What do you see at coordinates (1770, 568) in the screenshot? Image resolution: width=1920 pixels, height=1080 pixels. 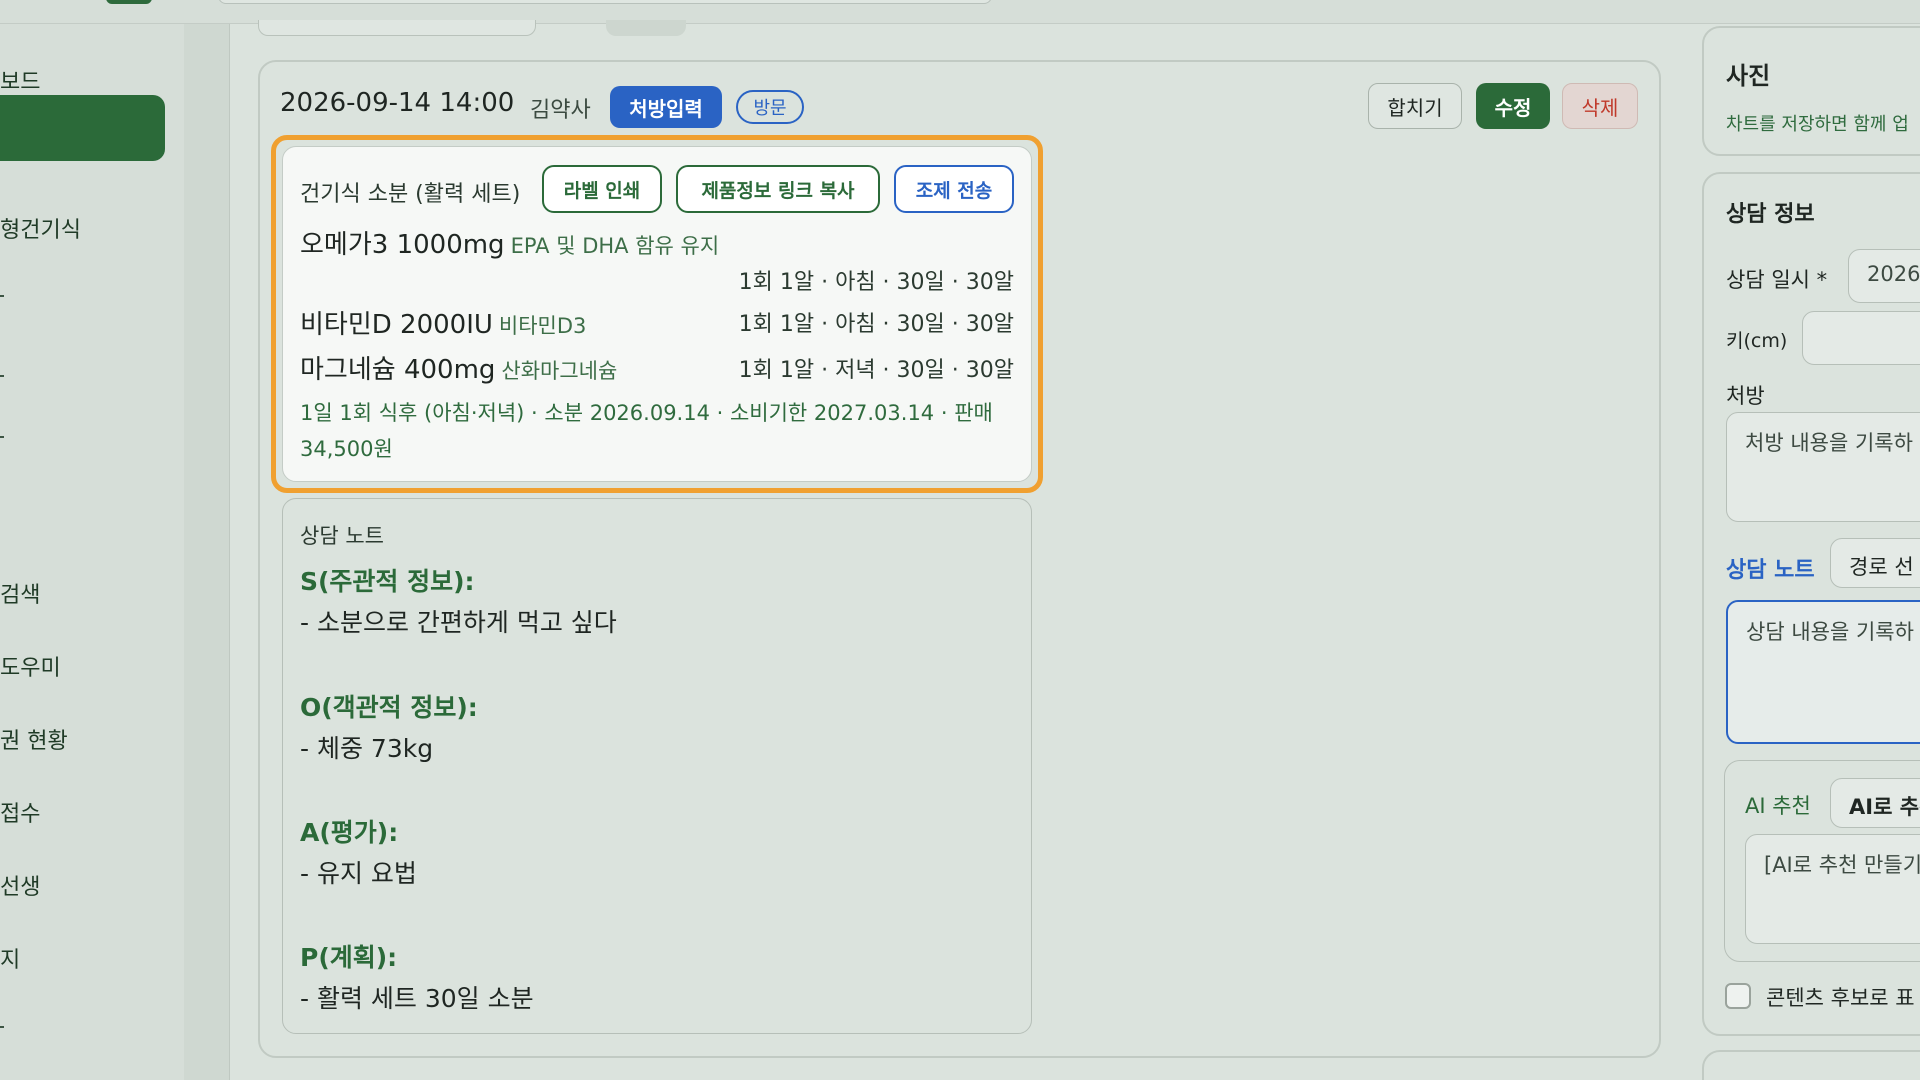 I see `tab-consult-note: 상담 노트` at bounding box center [1770, 568].